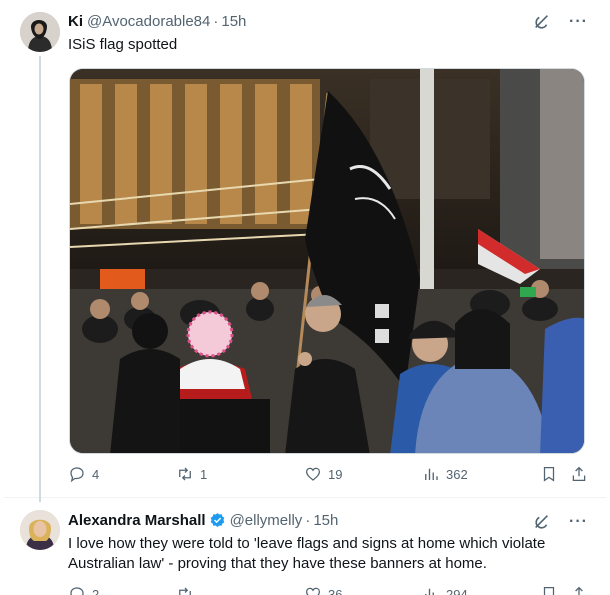 Image resolution: width=610 pixels, height=595 pixels. Describe the element at coordinates (40, 279) in the screenshot. I see `thread-line` at that location.